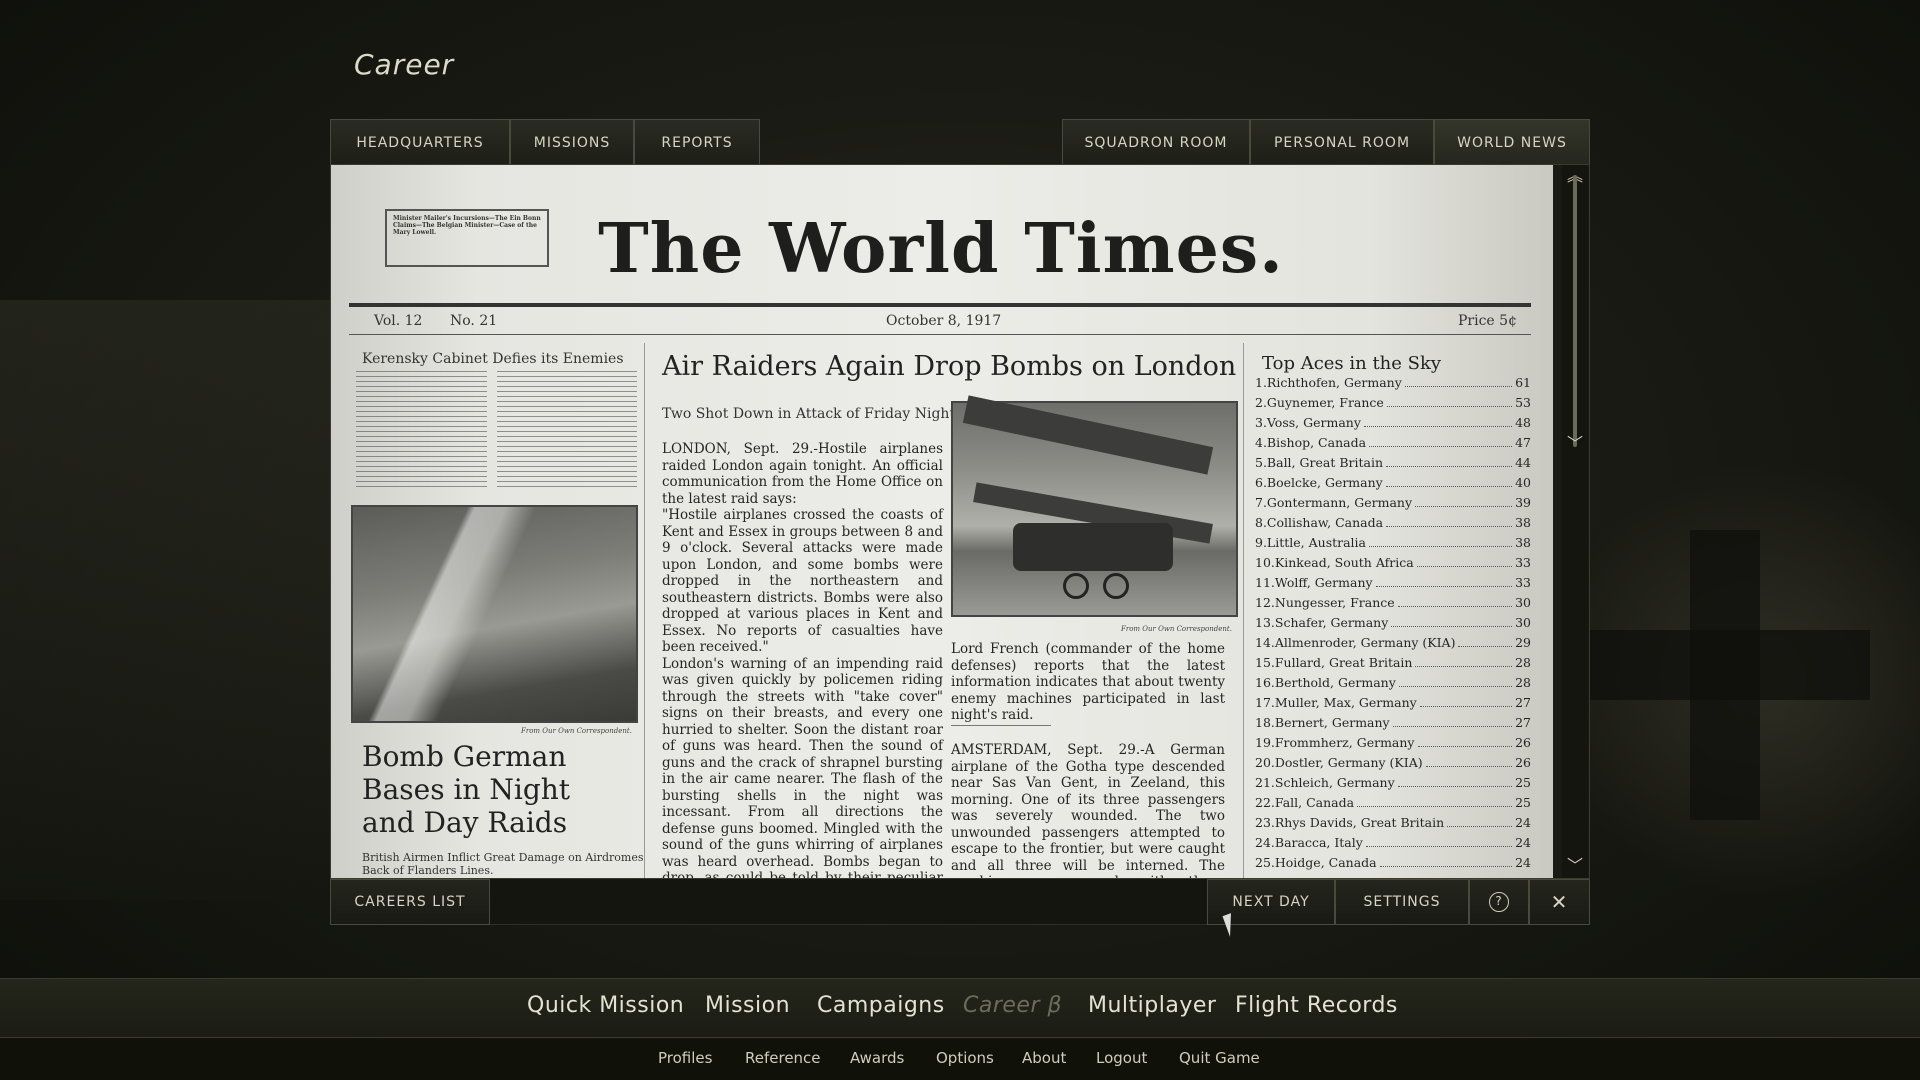  What do you see at coordinates (1342, 142) in the screenshot?
I see `tab-personal-room: PERSONAL ROOM` at bounding box center [1342, 142].